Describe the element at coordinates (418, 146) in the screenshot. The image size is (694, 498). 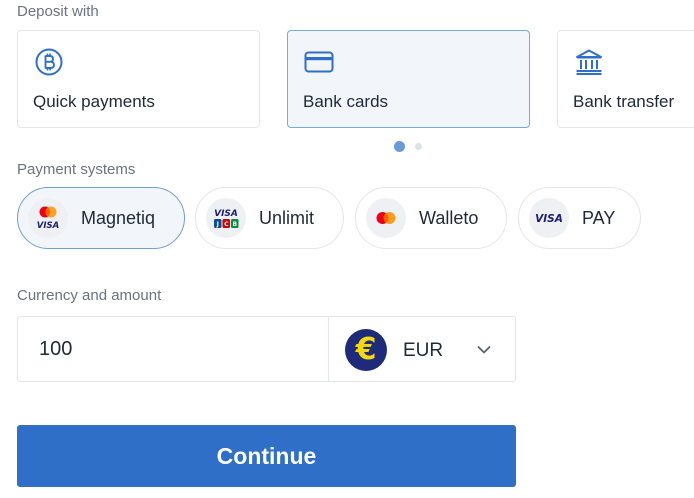
I see `carousel-dot` at that location.